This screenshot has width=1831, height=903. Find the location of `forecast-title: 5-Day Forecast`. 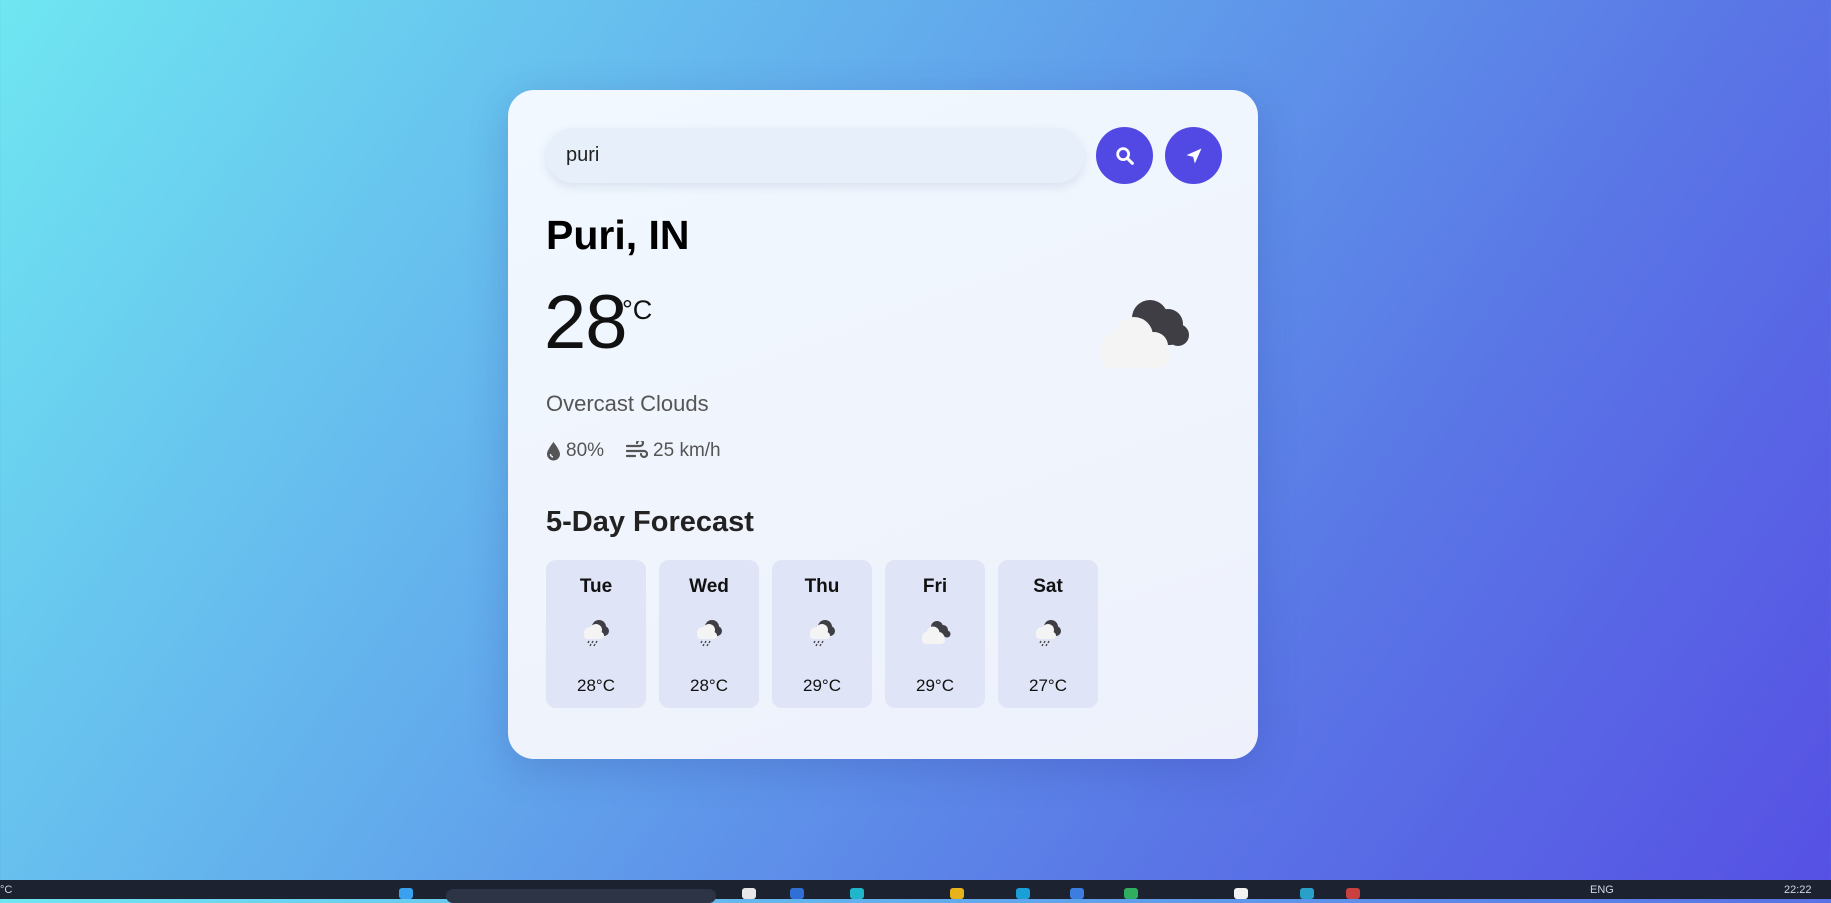

forecast-title: 5-Day Forecast is located at coordinates (650, 522).